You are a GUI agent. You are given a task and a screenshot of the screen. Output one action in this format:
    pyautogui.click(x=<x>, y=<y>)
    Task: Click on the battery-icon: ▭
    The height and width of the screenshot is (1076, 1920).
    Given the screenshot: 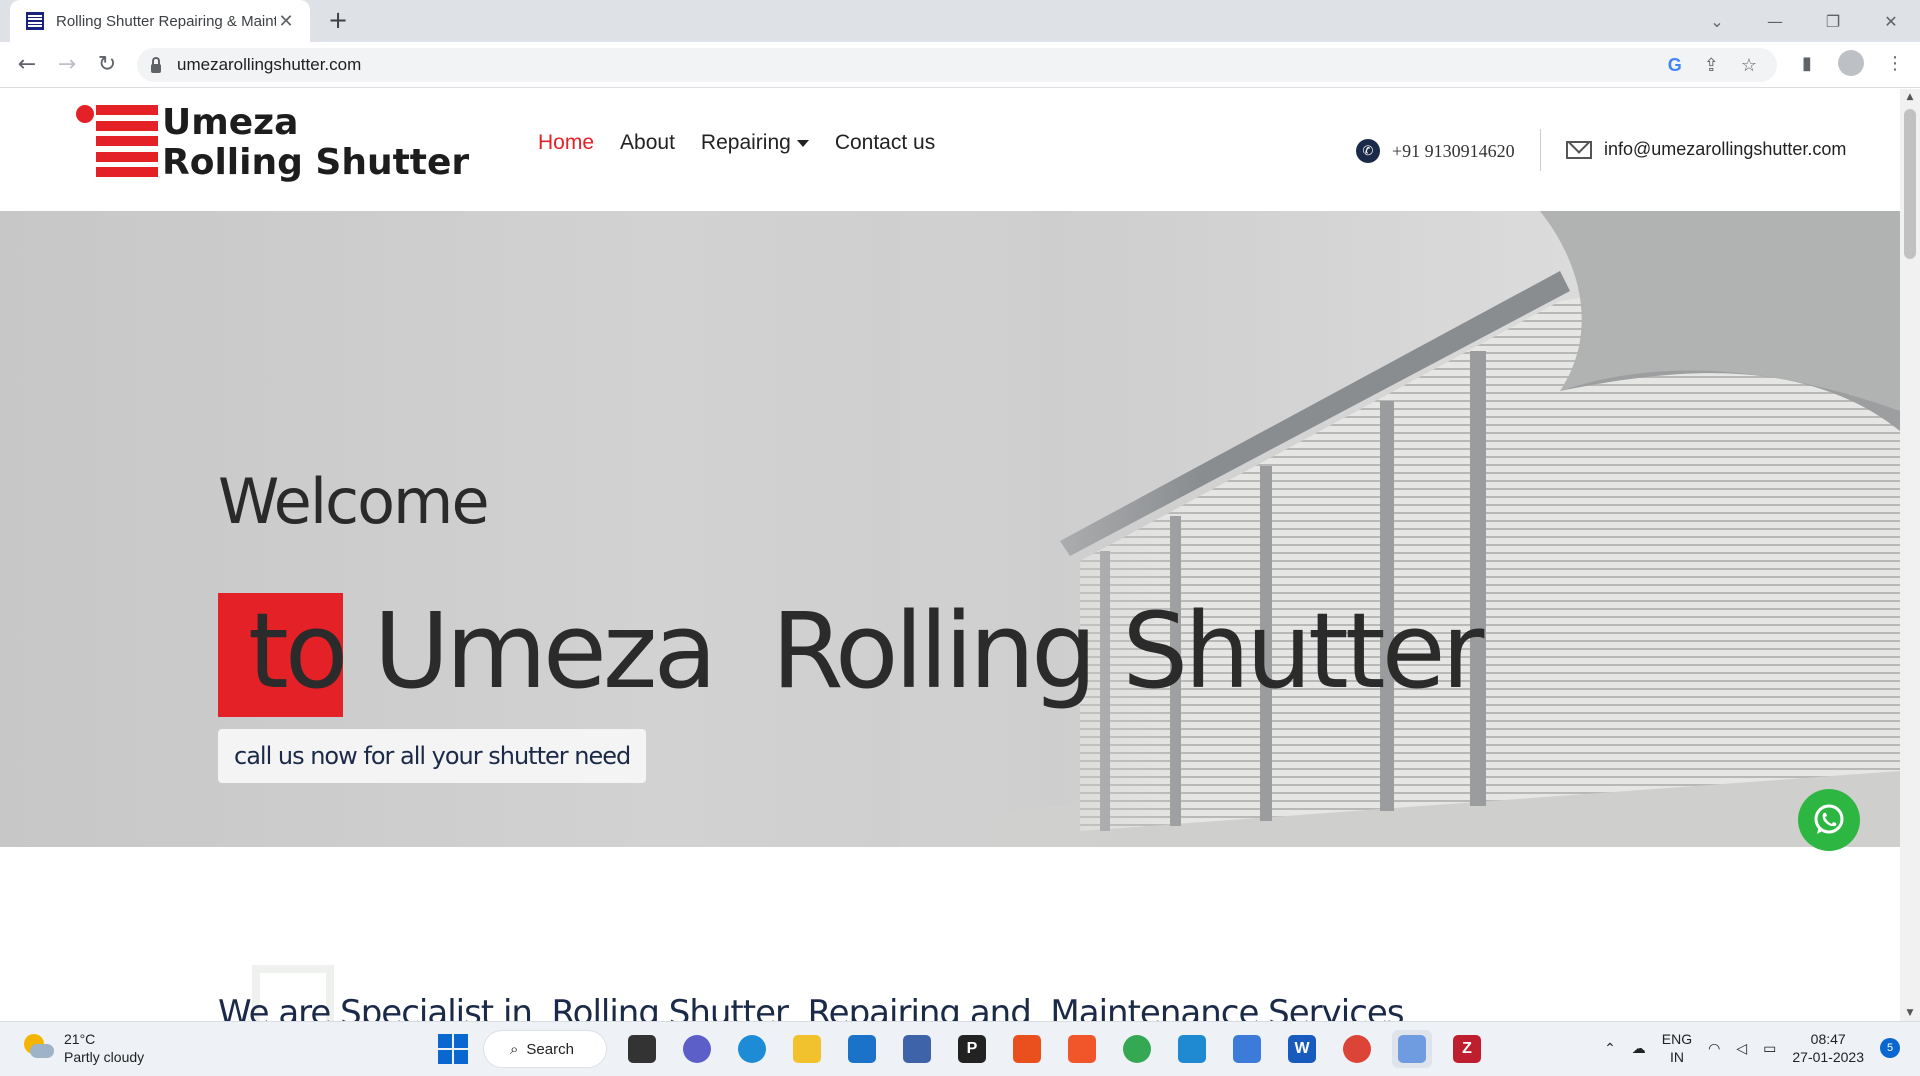 What is the action you would take?
    pyautogui.click(x=1769, y=1048)
    